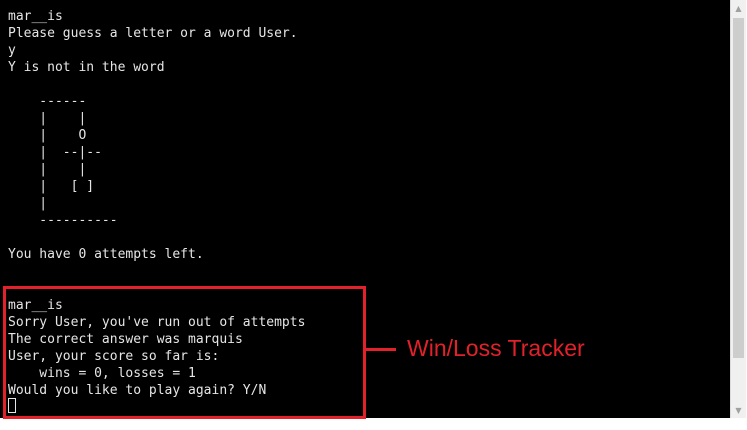  I want to click on scroll-up-button: ▲, so click(738, 8).